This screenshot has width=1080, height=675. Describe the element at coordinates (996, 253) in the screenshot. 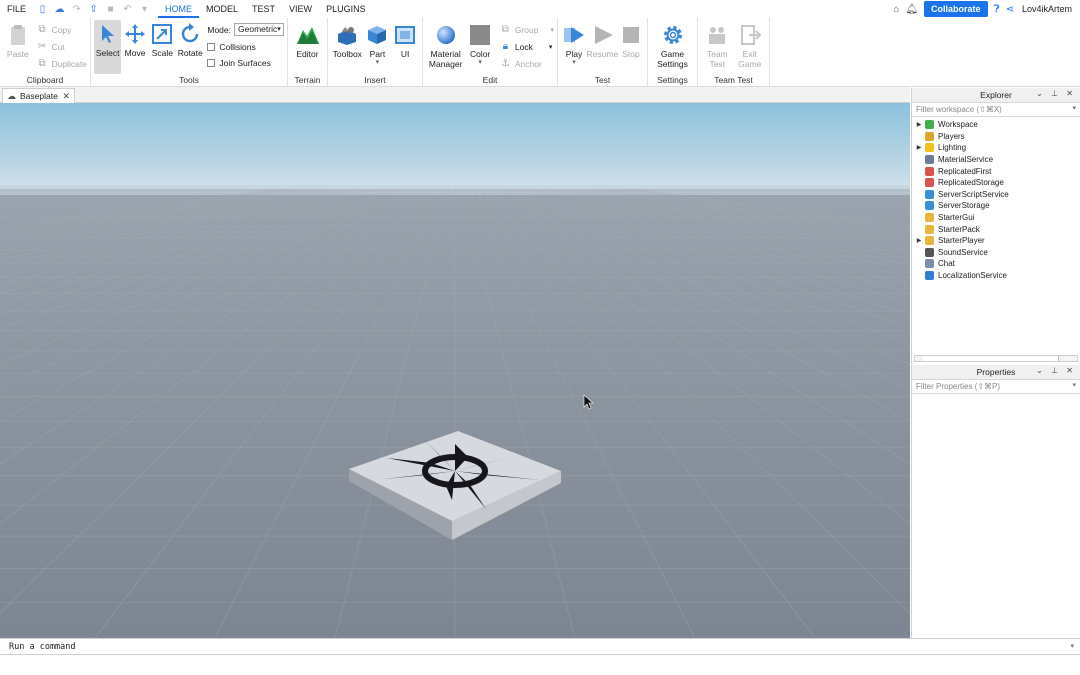

I see `explorer-item: SoundService` at that location.